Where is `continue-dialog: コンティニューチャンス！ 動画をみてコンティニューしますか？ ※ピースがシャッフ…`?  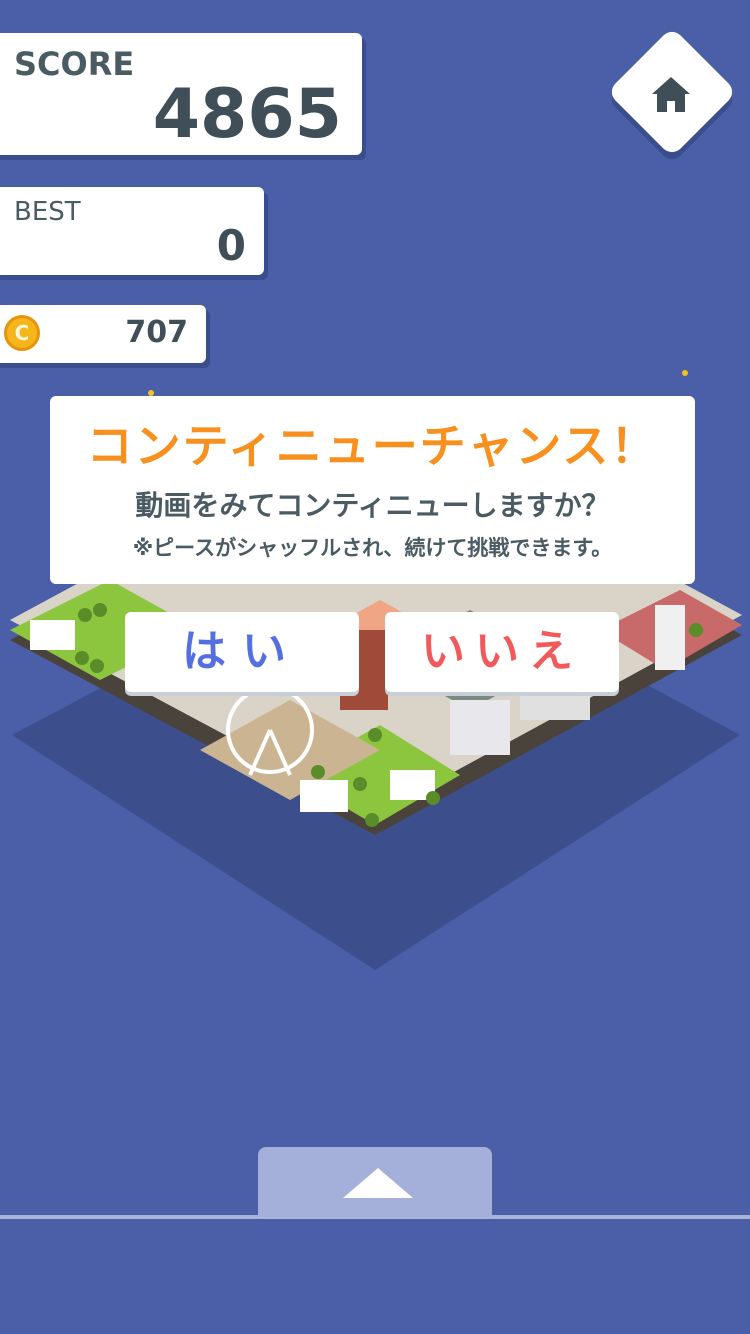 continue-dialog: コンティニューチャンス！ 動画をみてコンティニューしますか？ ※ピースがシャッフ… is located at coordinates (372, 490).